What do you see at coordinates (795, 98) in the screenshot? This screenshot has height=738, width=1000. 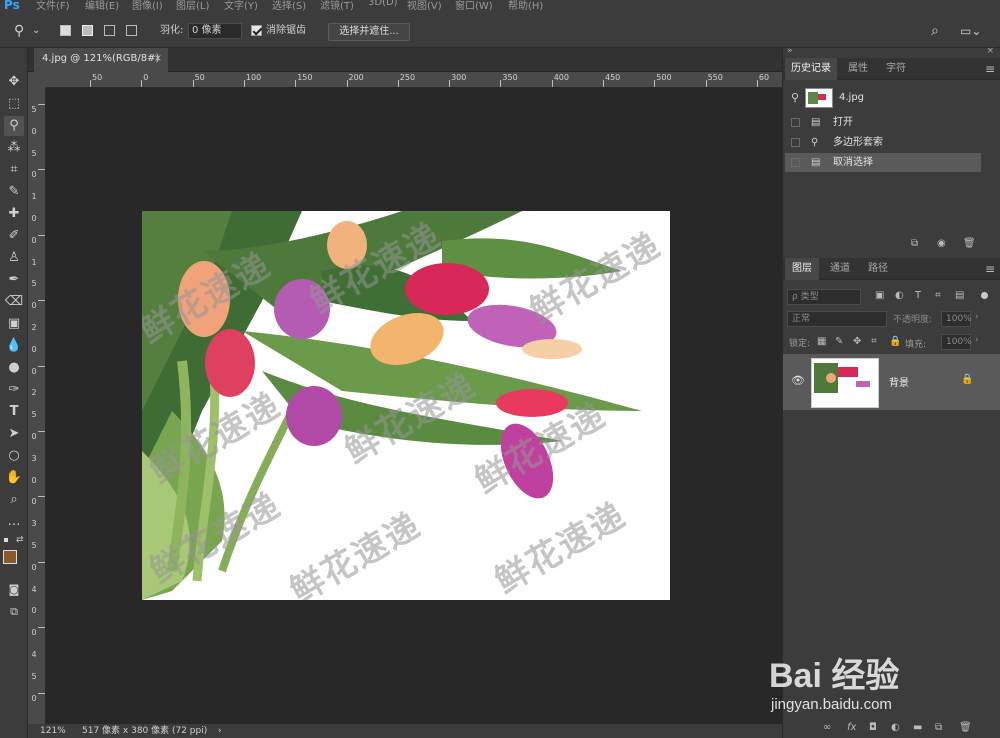 I see `history-brush-source-icon: ⚲` at bounding box center [795, 98].